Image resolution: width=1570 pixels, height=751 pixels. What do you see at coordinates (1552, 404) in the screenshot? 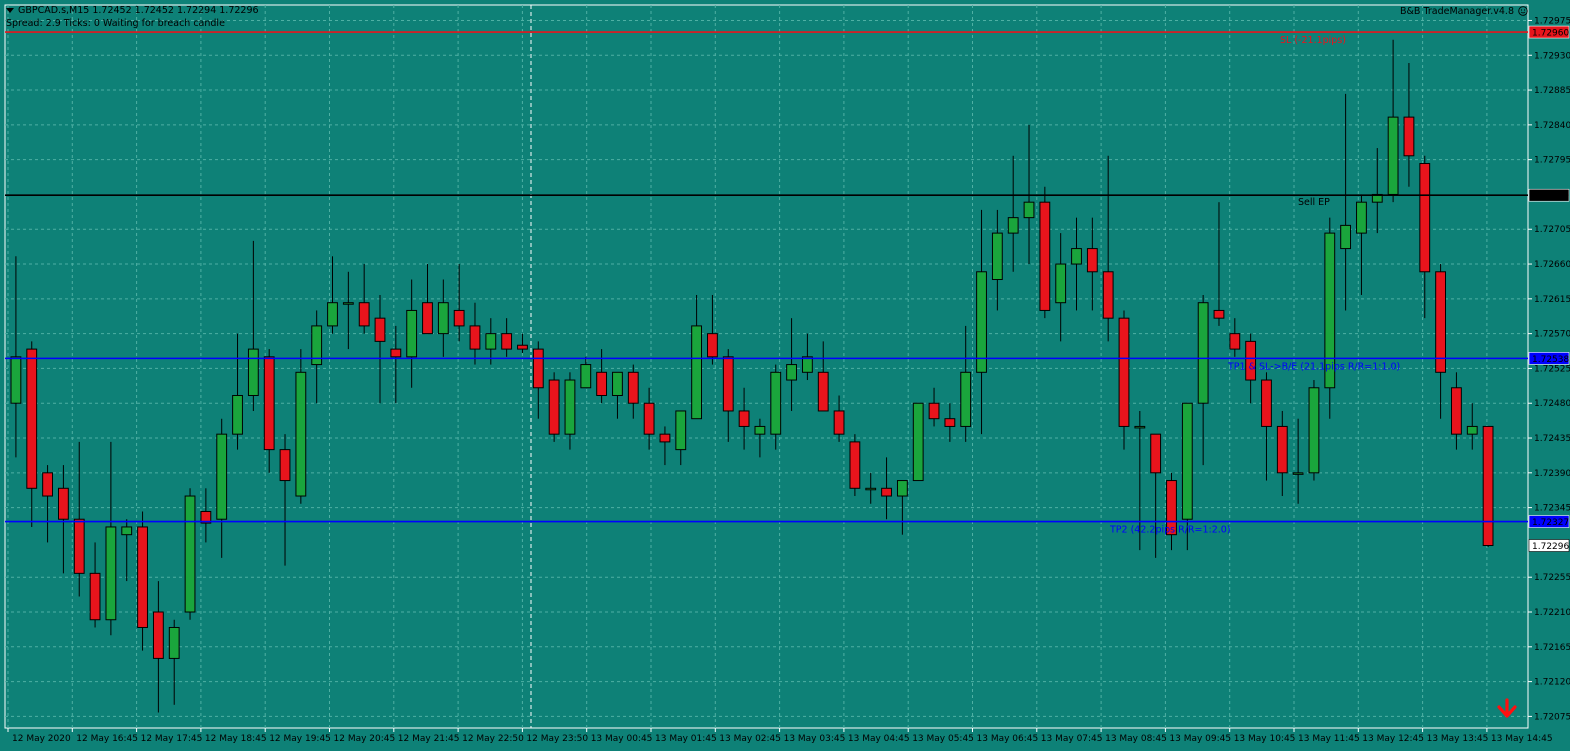
I see `price-tick-label: 1.72480` at bounding box center [1552, 404].